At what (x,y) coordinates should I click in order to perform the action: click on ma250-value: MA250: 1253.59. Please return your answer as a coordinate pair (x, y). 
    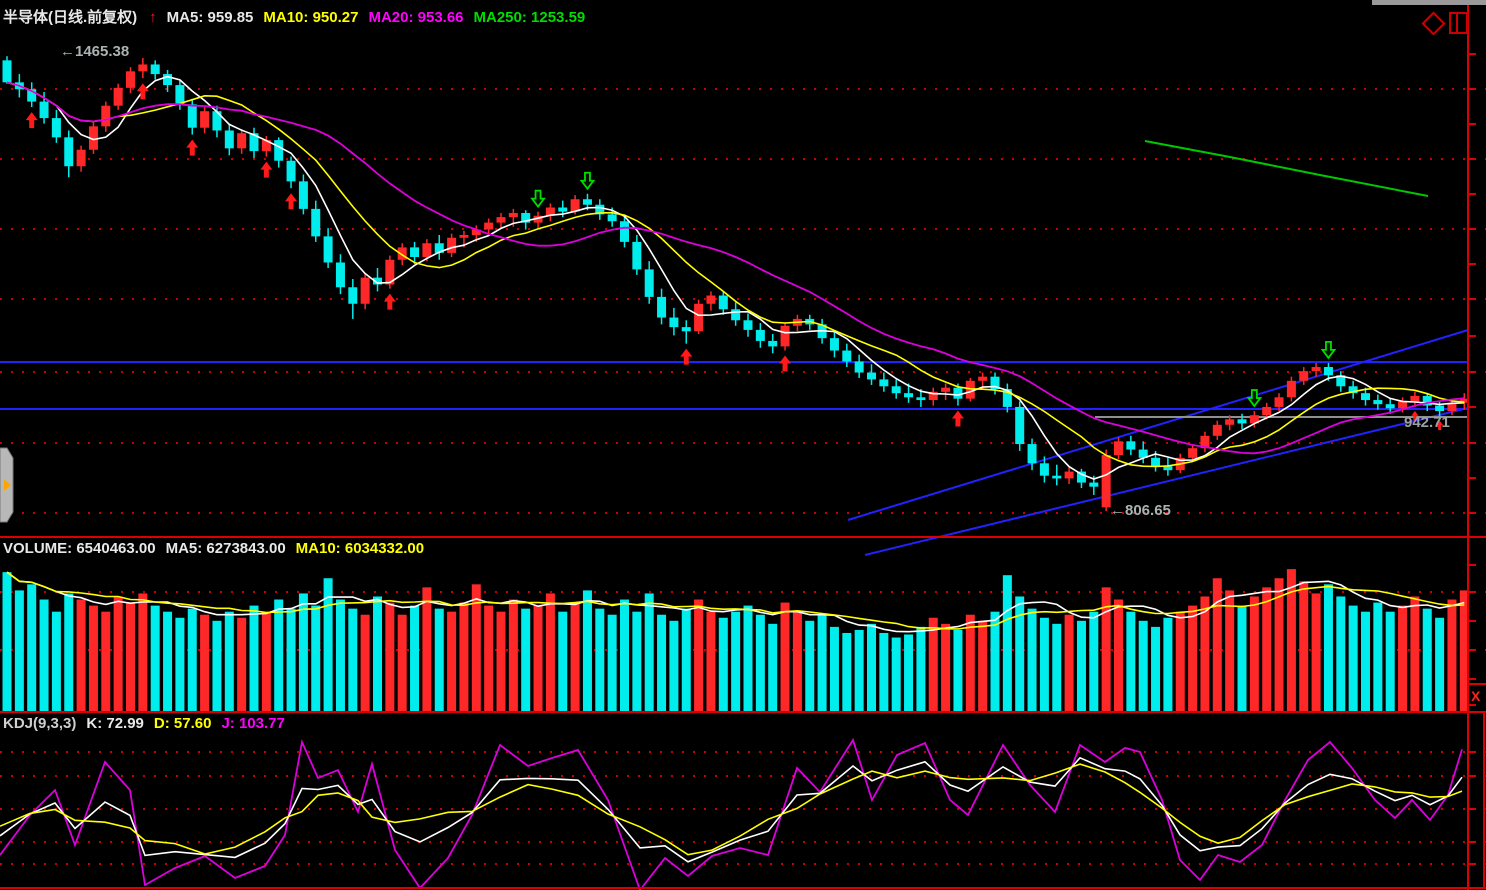
    Looking at the image, I should click on (529, 17).